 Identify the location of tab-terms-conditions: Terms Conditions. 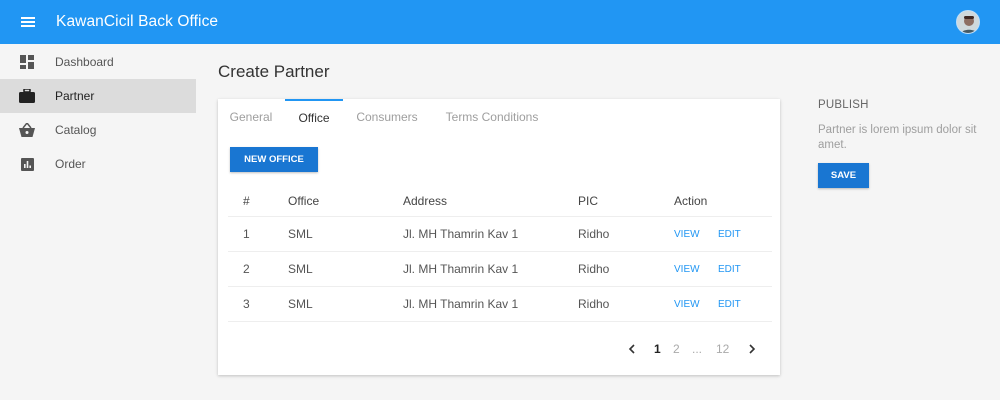
(492, 117).